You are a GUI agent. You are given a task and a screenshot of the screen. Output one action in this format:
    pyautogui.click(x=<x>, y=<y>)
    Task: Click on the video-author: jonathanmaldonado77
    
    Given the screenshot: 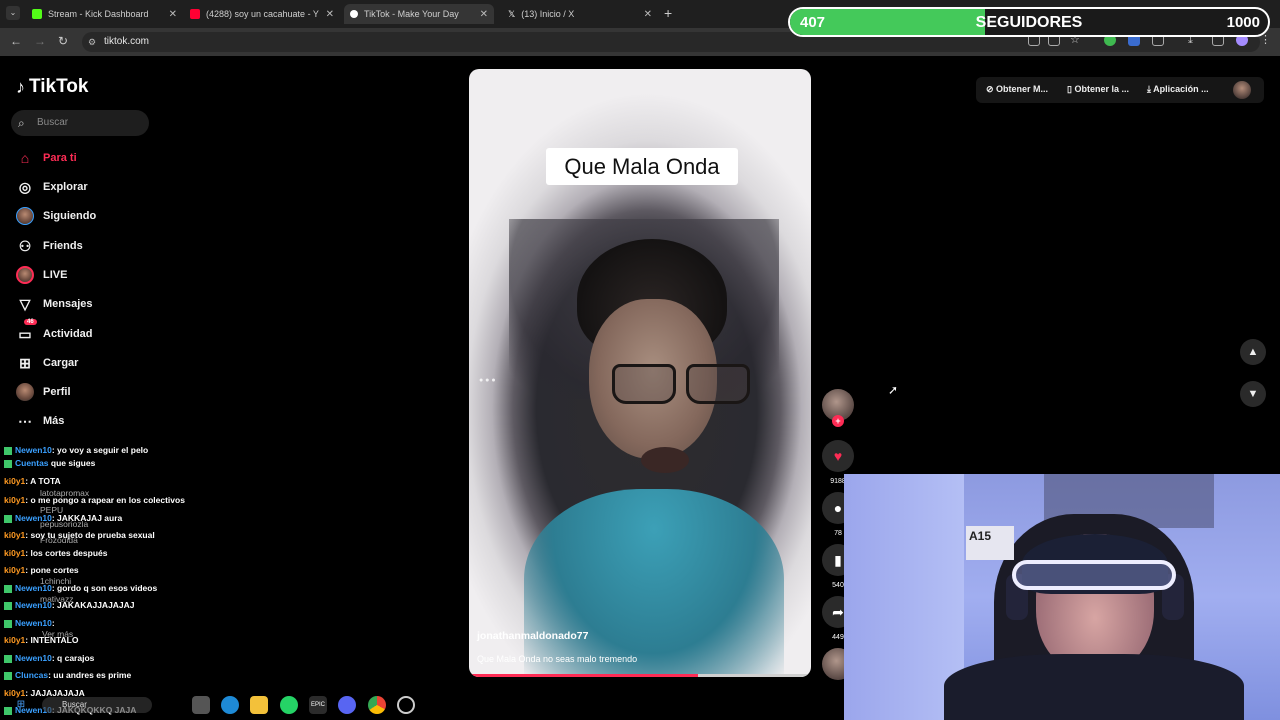 What is the action you would take?
    pyautogui.click(x=532, y=636)
    